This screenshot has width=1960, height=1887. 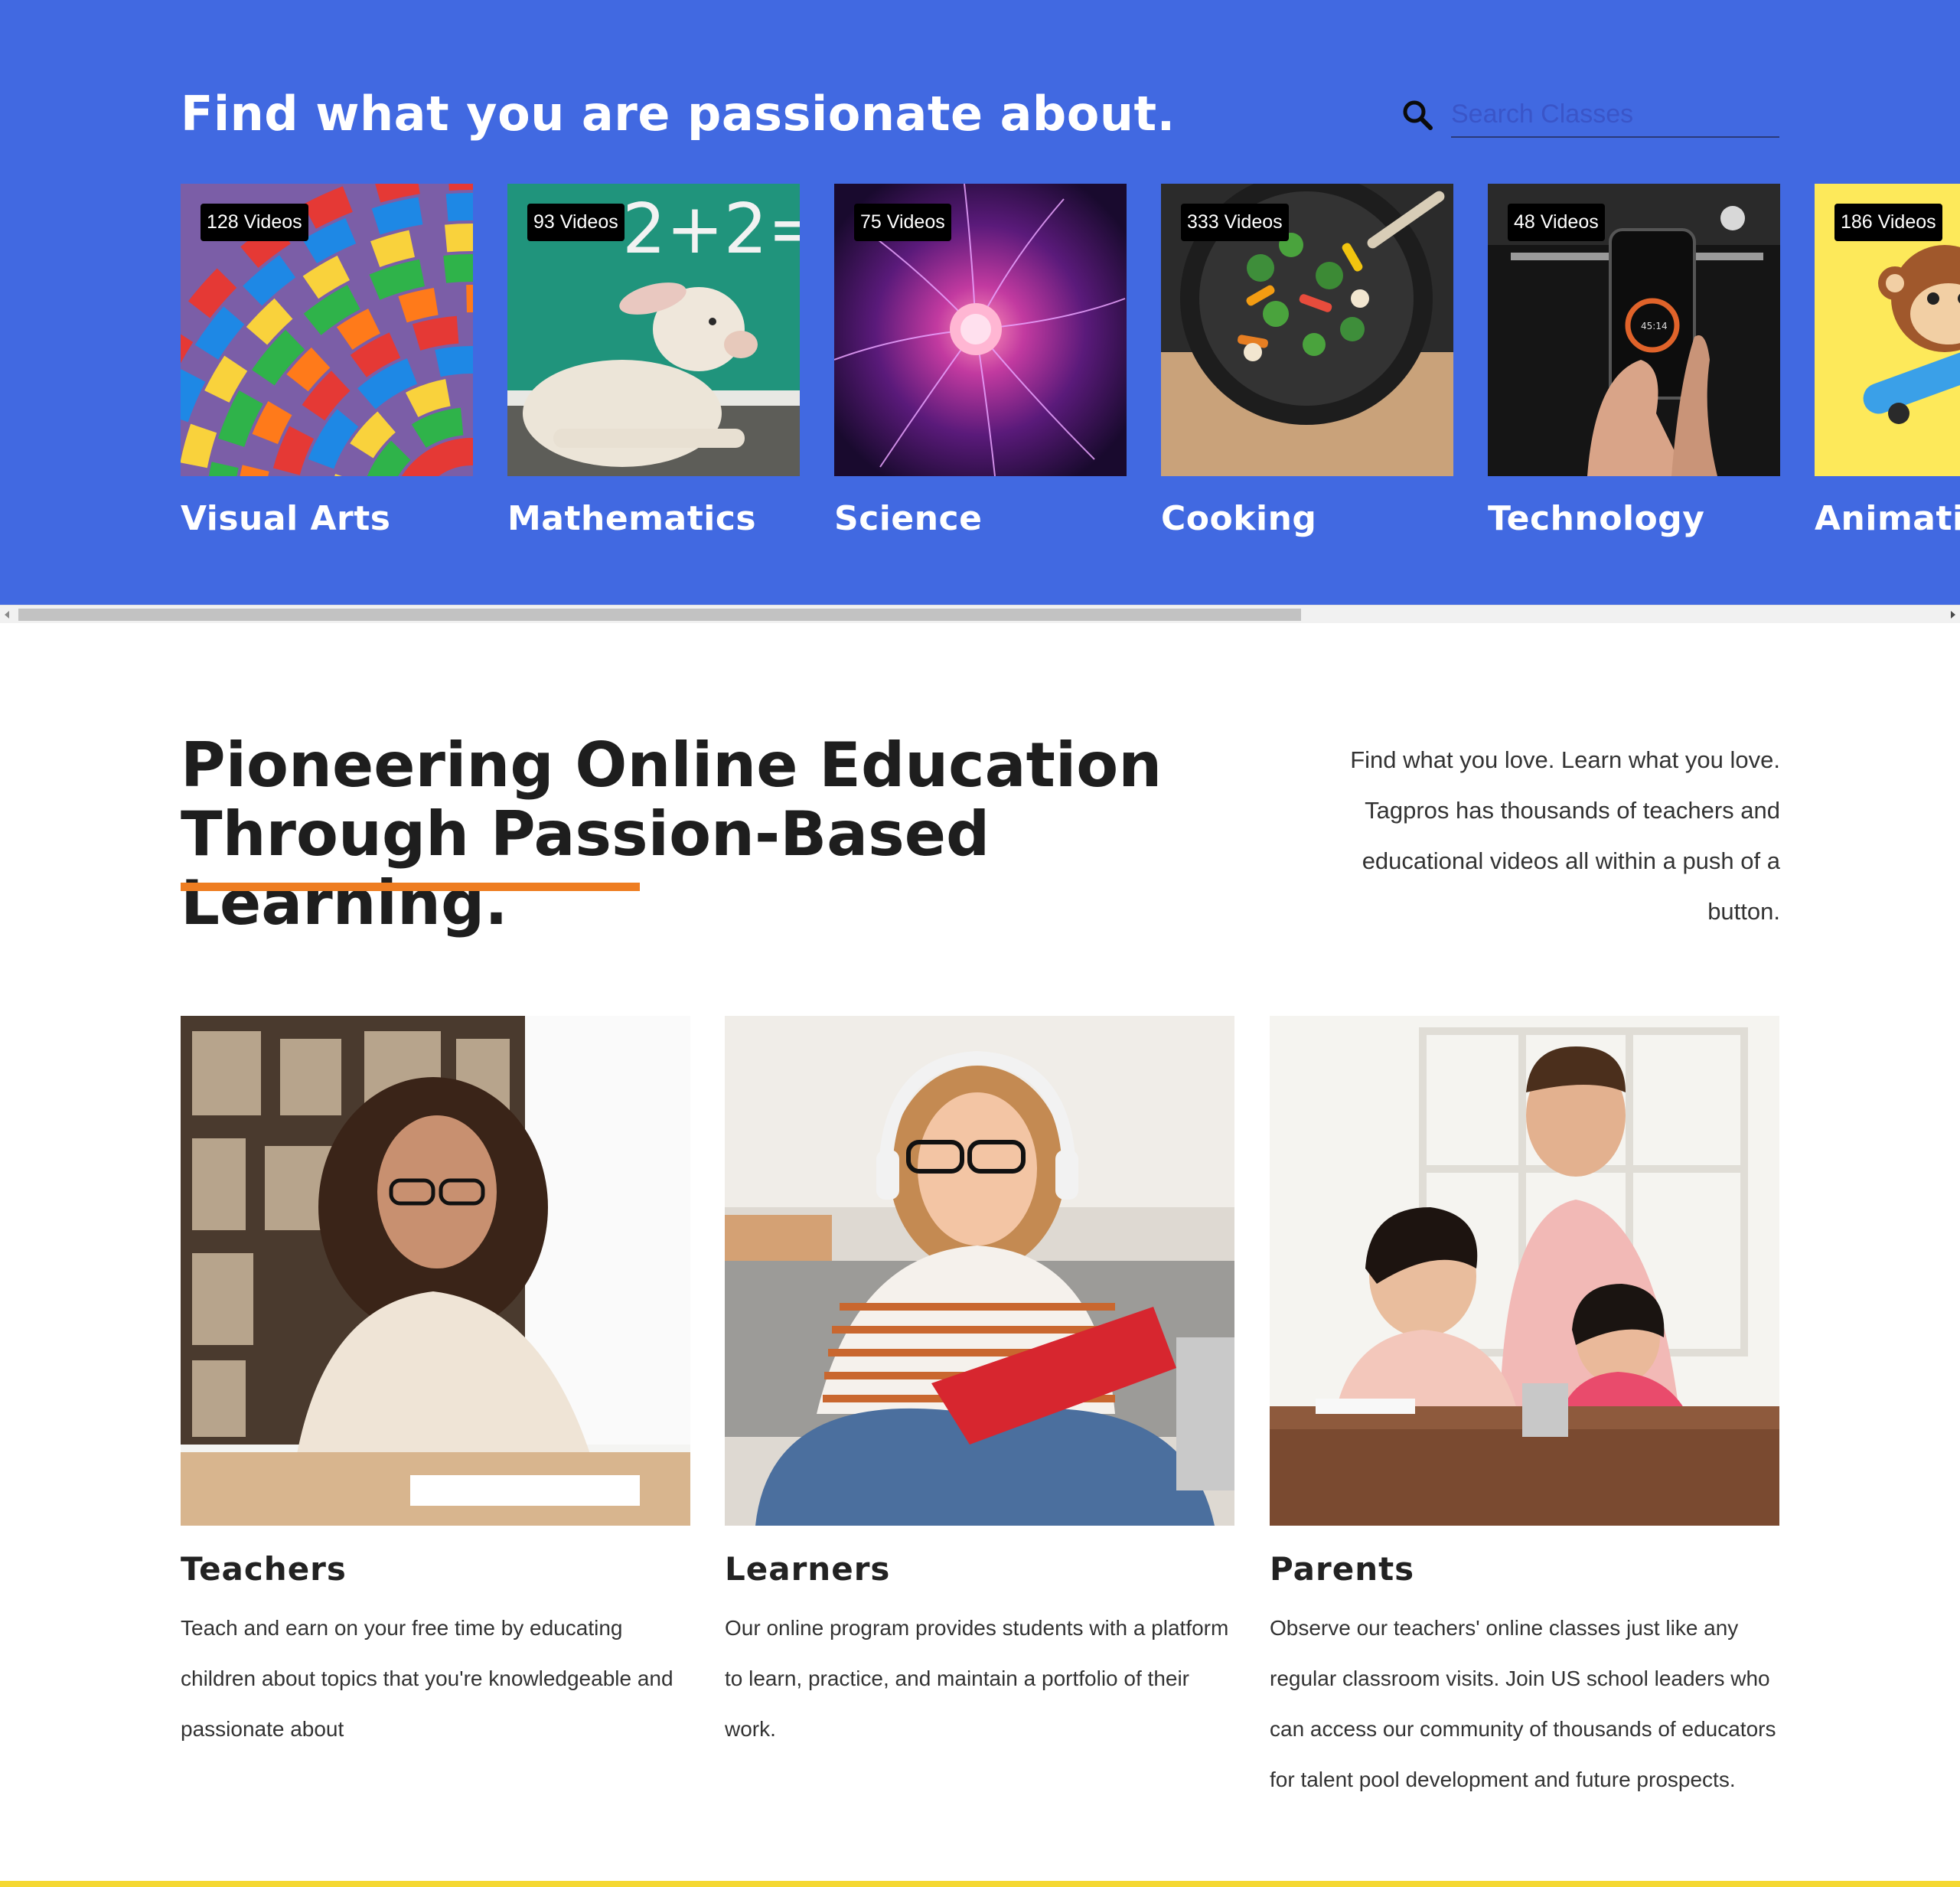 I want to click on headline-line-1: Pioneering Online Education, so click(x=672, y=765).